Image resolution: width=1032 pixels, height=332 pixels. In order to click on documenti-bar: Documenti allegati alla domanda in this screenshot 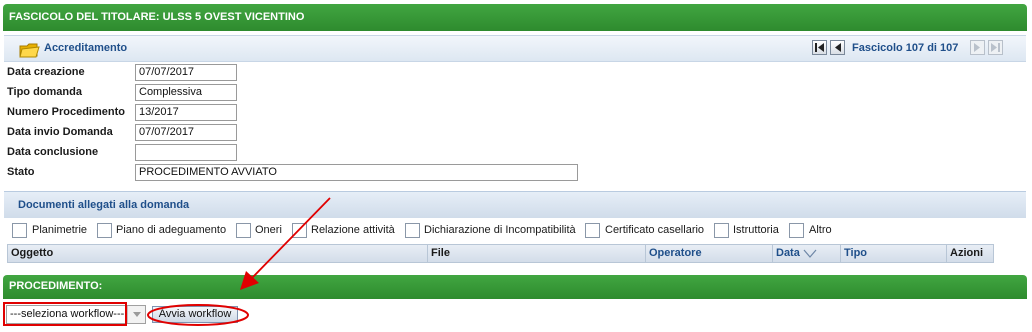, I will do `click(515, 204)`.